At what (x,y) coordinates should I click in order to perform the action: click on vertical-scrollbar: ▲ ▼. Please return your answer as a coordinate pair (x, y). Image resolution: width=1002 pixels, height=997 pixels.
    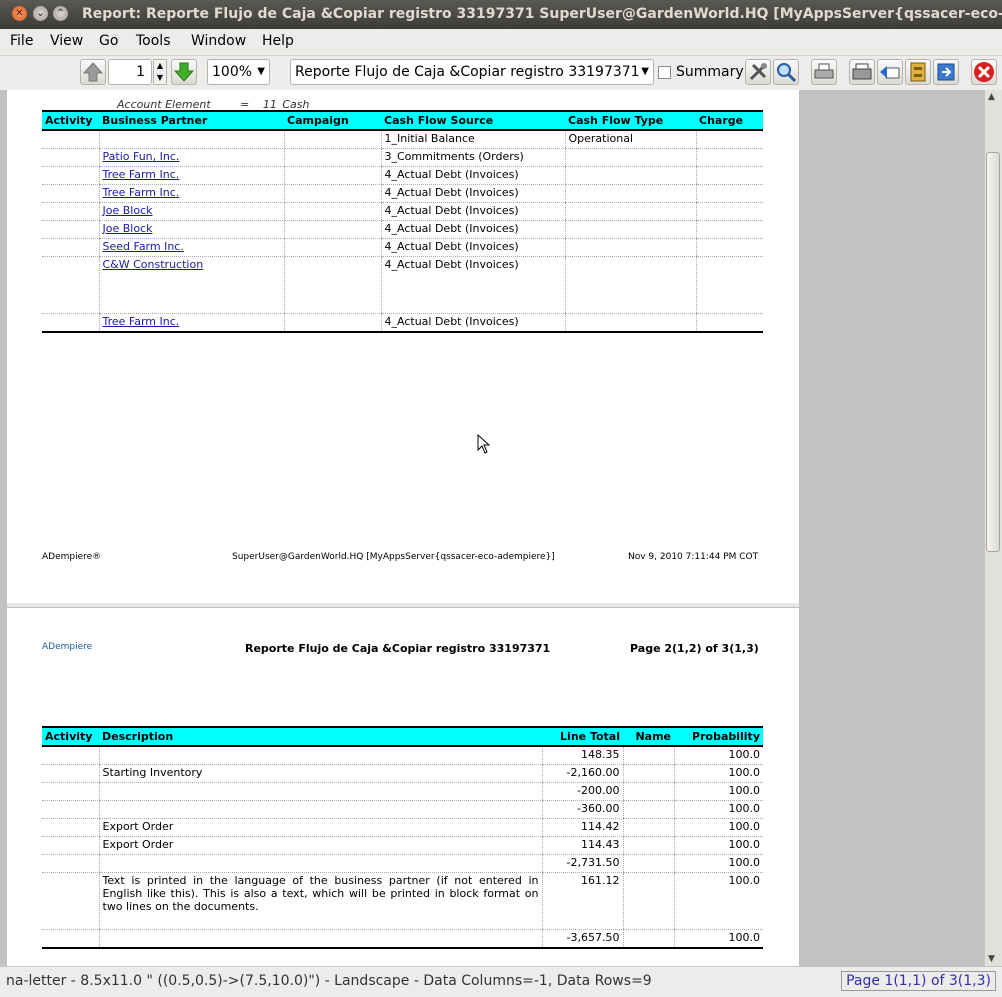
    Looking at the image, I should click on (993, 528).